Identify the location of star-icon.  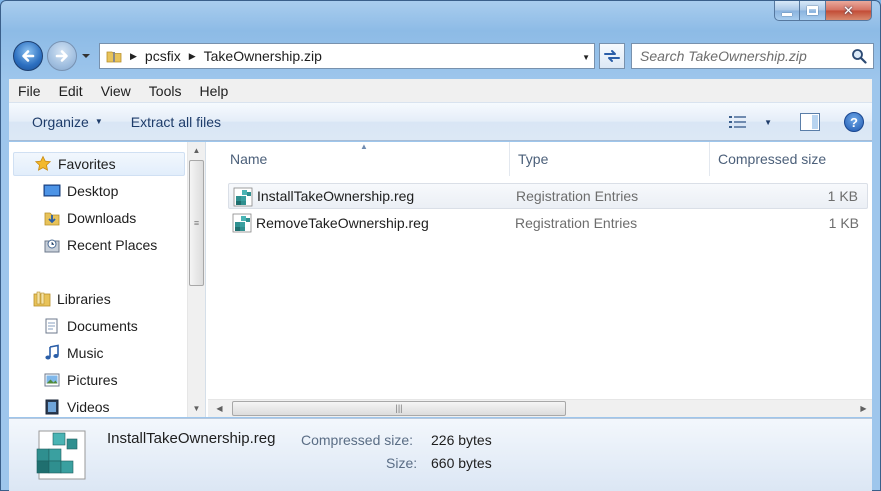
(43, 164).